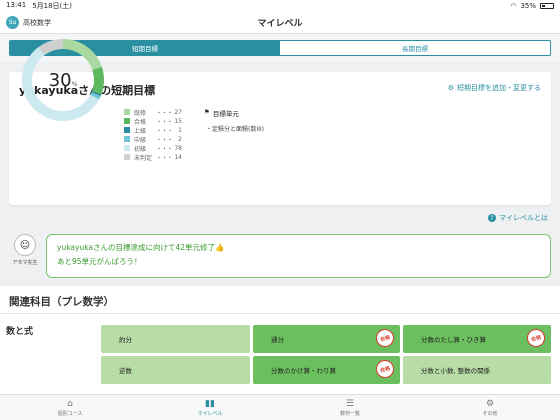 This screenshot has height=420, width=560. What do you see at coordinates (141, 247) in the screenshot?
I see `message-line-1: yukayukaさんの目標達成に向けて42単元修了👍` at bounding box center [141, 247].